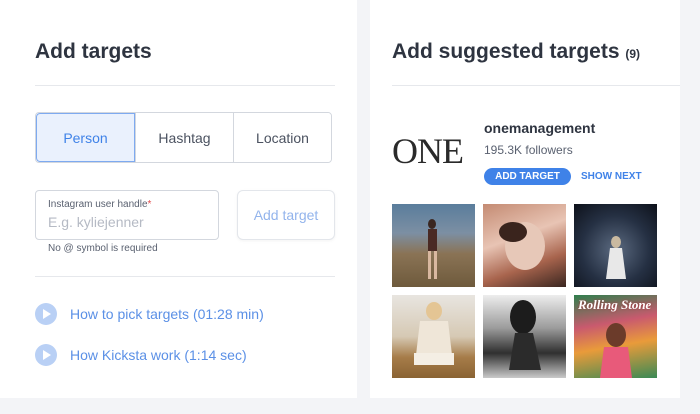 The image size is (700, 414). Describe the element at coordinates (167, 314) in the screenshot. I see `video-link-label: How to pick targets (01:28 min)` at that location.